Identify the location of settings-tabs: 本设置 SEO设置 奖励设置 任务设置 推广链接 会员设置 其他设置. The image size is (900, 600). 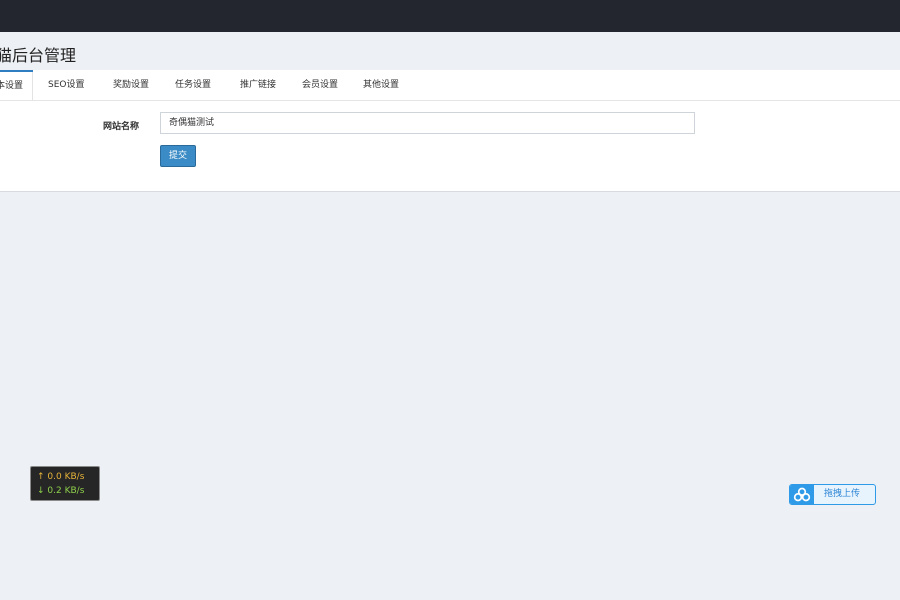
(450, 85).